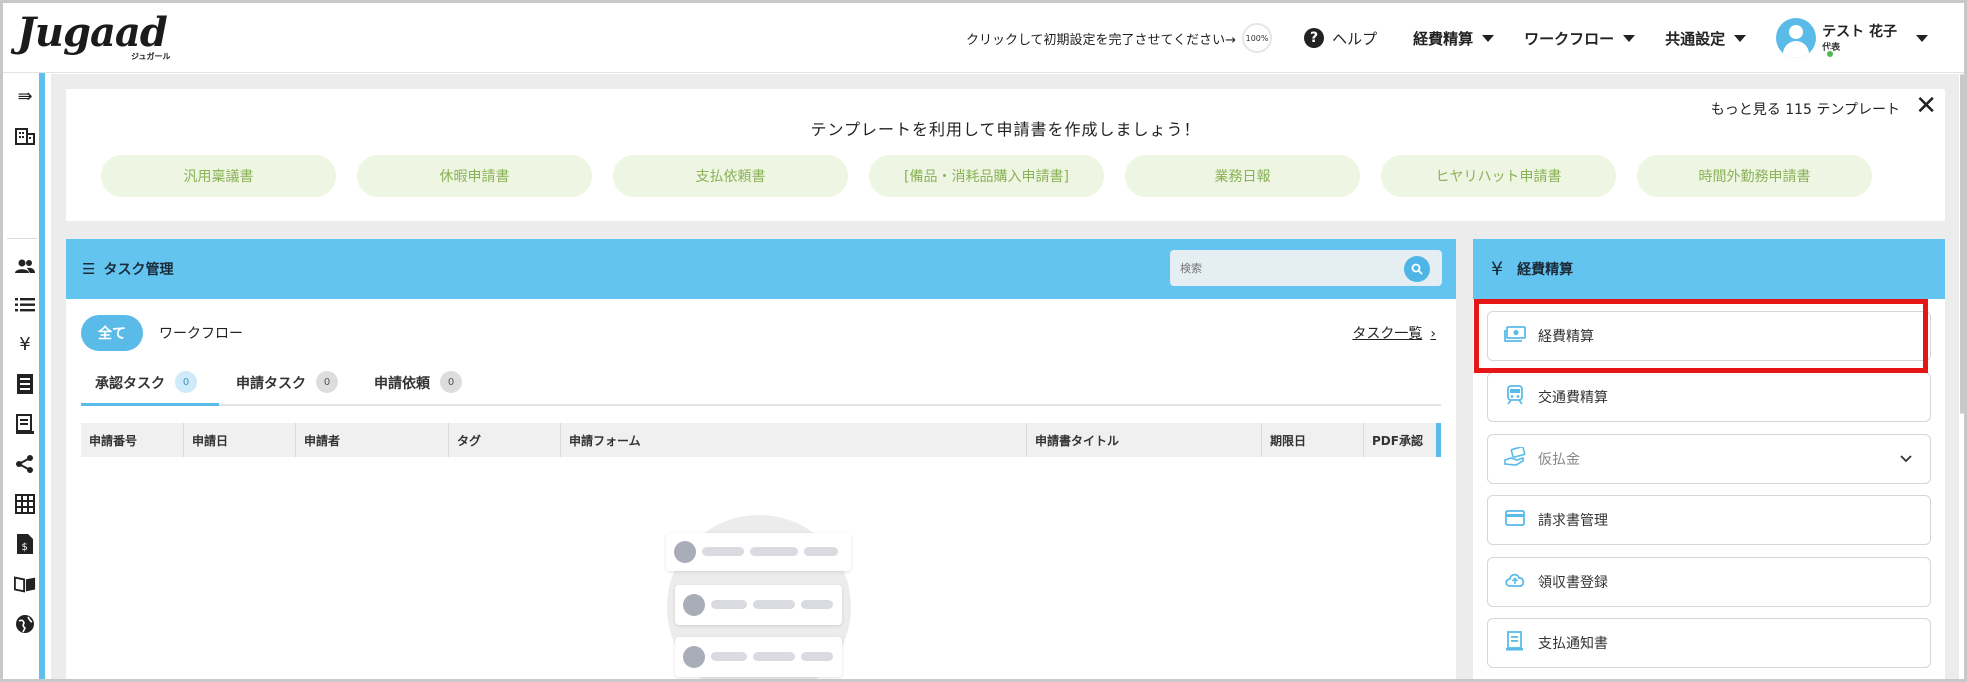 The height and width of the screenshot is (682, 1967). I want to click on collapse-icon: ⇛, so click(25, 96).